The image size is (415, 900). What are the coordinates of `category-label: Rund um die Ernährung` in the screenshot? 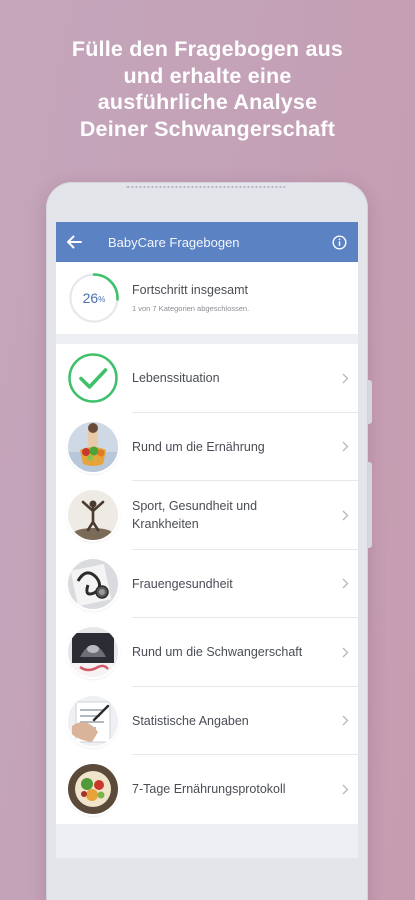 It's located at (198, 446).